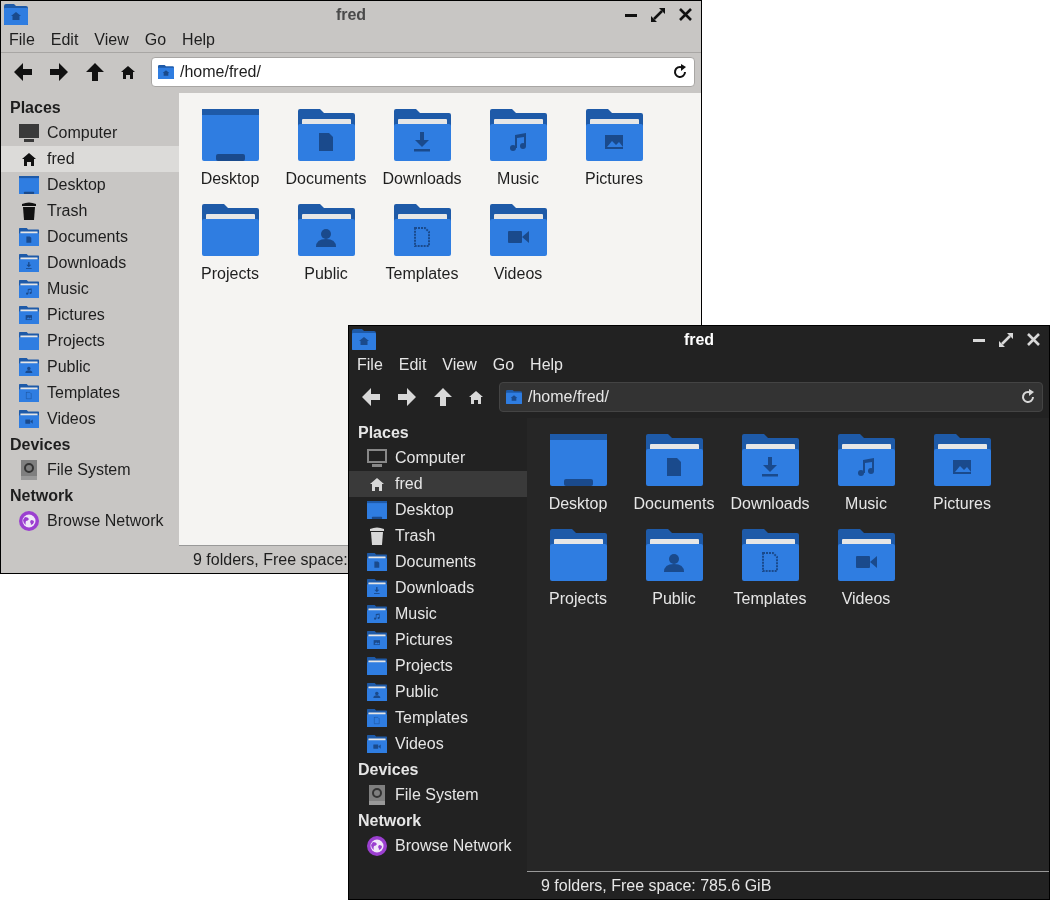  Describe the element at coordinates (351, 14) in the screenshot. I see `window-title: fred` at that location.